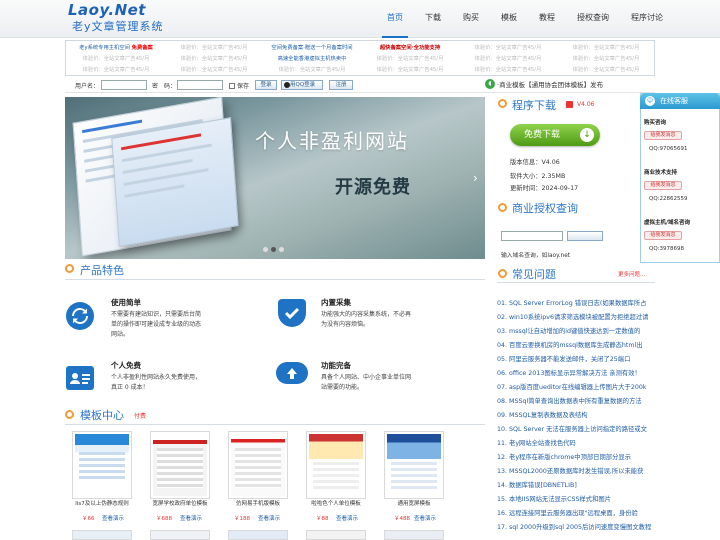  What do you see at coordinates (668, 149) in the screenshot?
I see `qq-number: QQ:97065691` at bounding box center [668, 149].